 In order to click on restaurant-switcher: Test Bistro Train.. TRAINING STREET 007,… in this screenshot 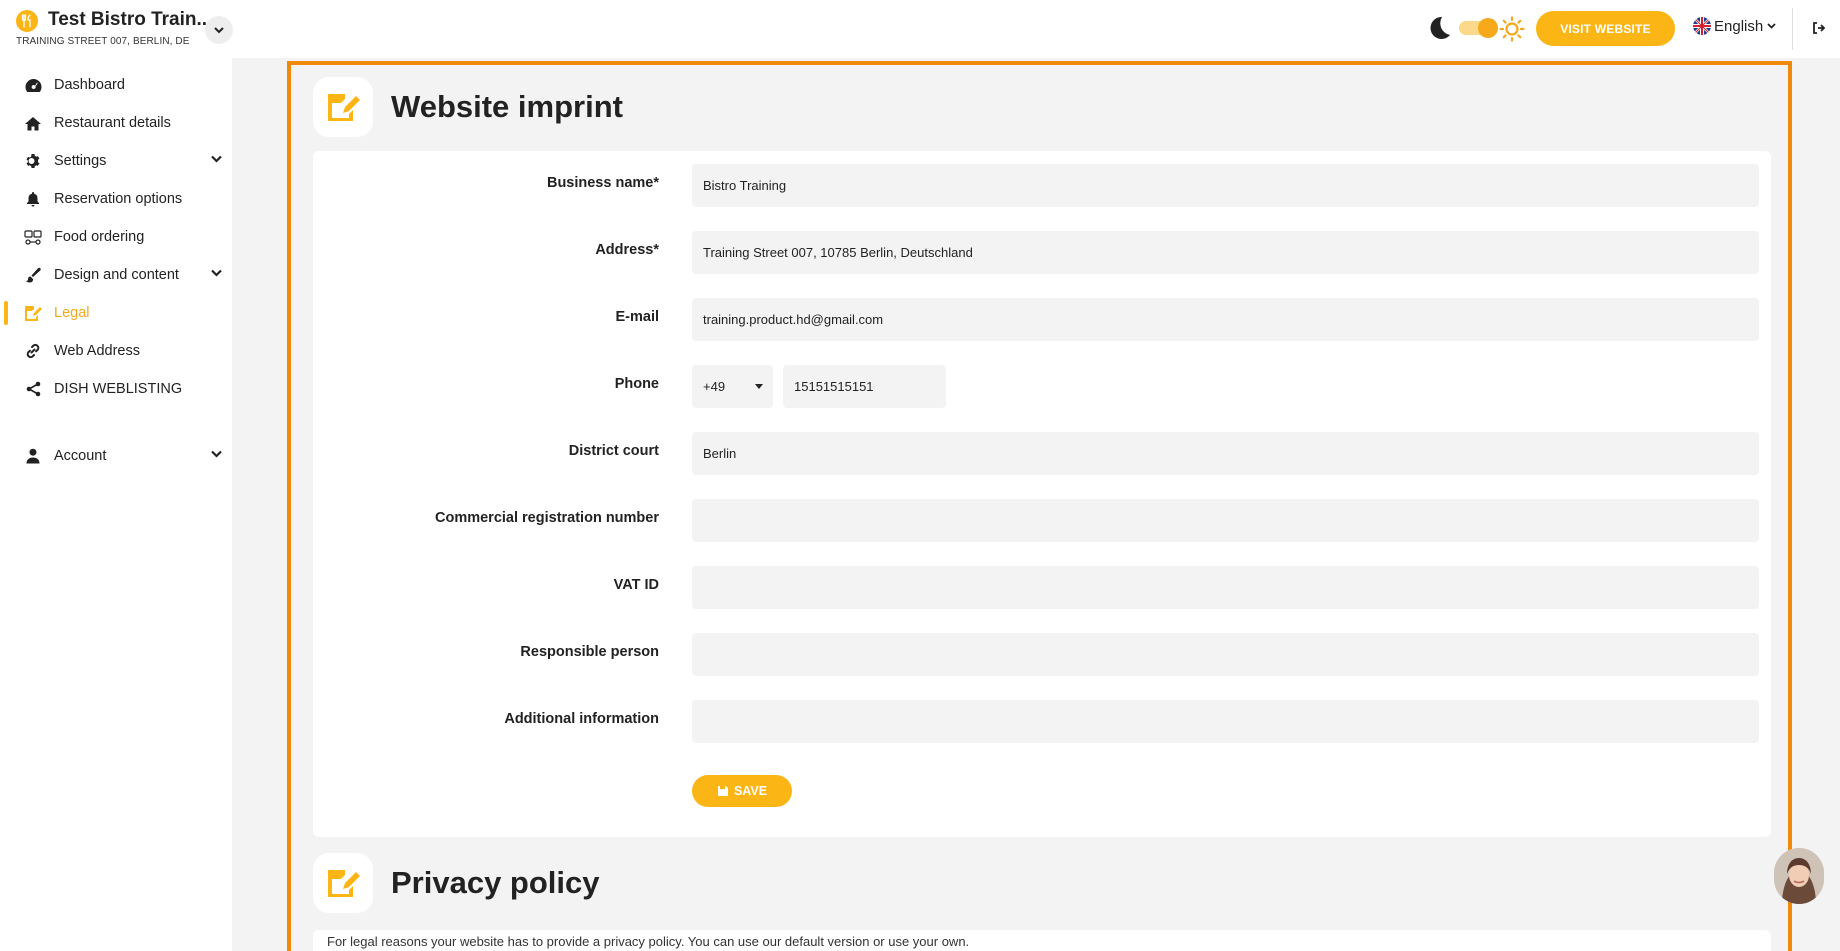, I will do `click(112, 28)`.